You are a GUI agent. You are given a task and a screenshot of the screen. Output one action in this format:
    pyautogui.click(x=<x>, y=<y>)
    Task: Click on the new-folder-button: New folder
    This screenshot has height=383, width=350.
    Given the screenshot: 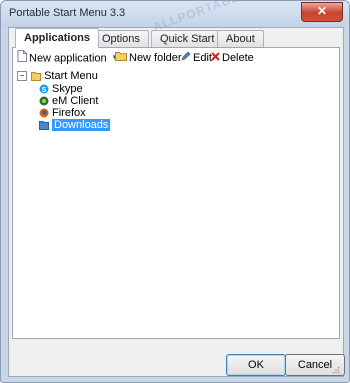 What is the action you would take?
    pyautogui.click(x=148, y=58)
    